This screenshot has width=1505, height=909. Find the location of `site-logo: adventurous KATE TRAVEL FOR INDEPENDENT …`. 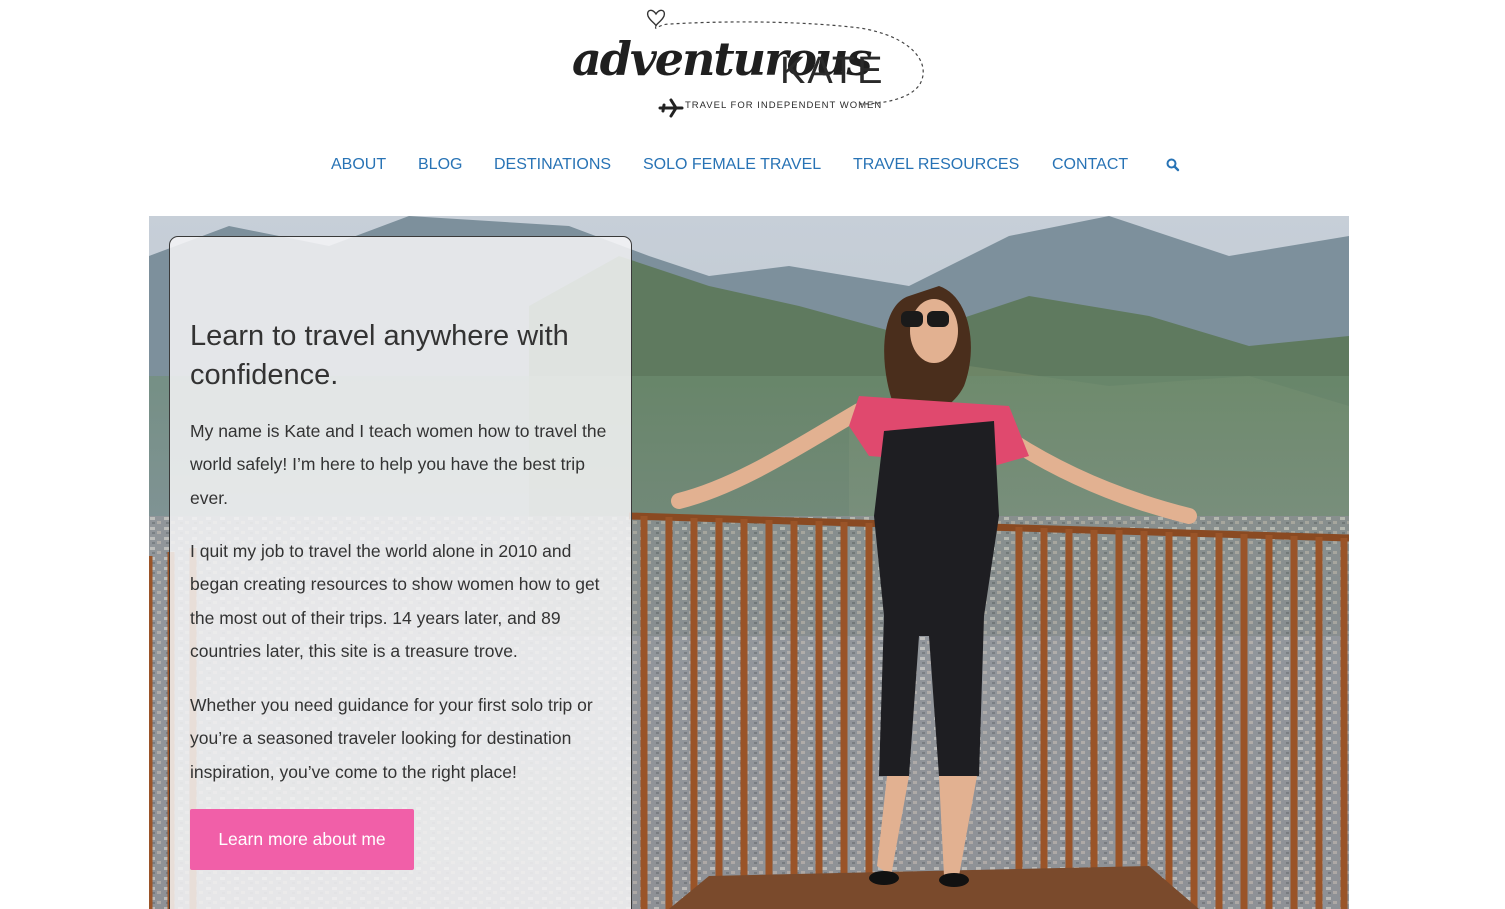

site-logo: adventurous KATE TRAVEL FOR INDEPENDENT … is located at coordinates (745, 62).